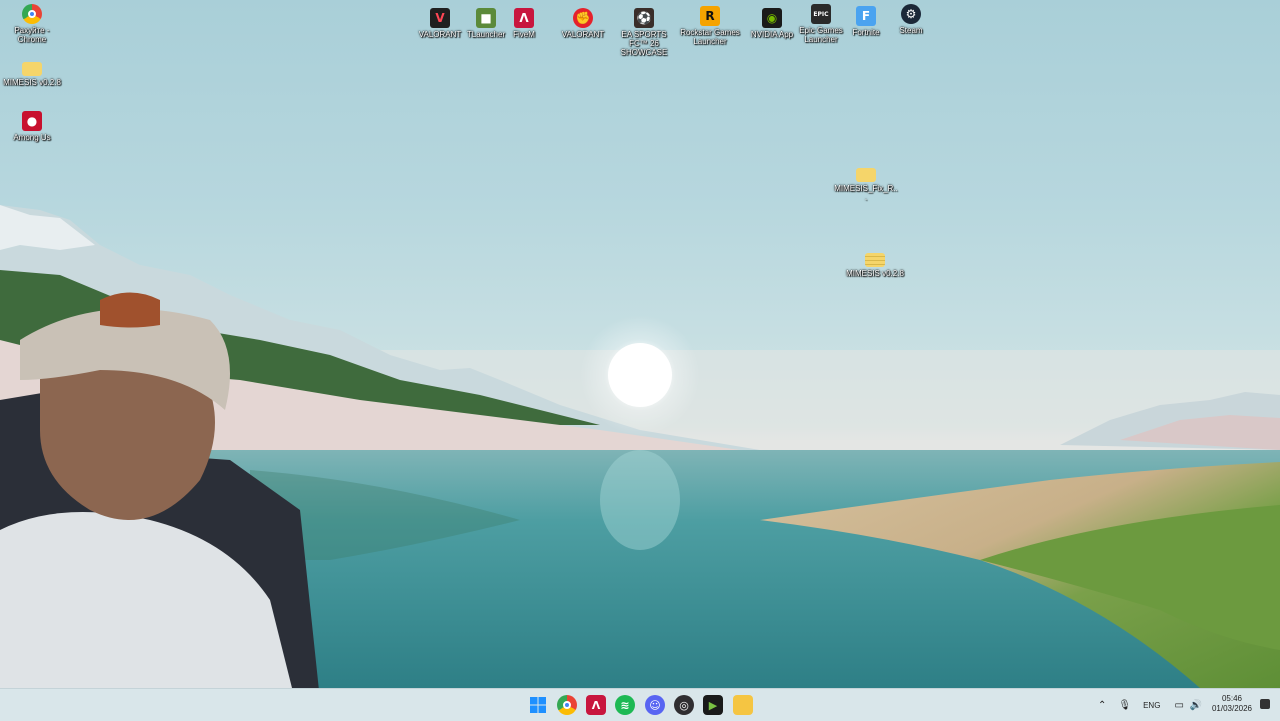  Describe the element at coordinates (1102, 705) in the screenshot. I see `chevron-up-icon: ⌃` at that location.